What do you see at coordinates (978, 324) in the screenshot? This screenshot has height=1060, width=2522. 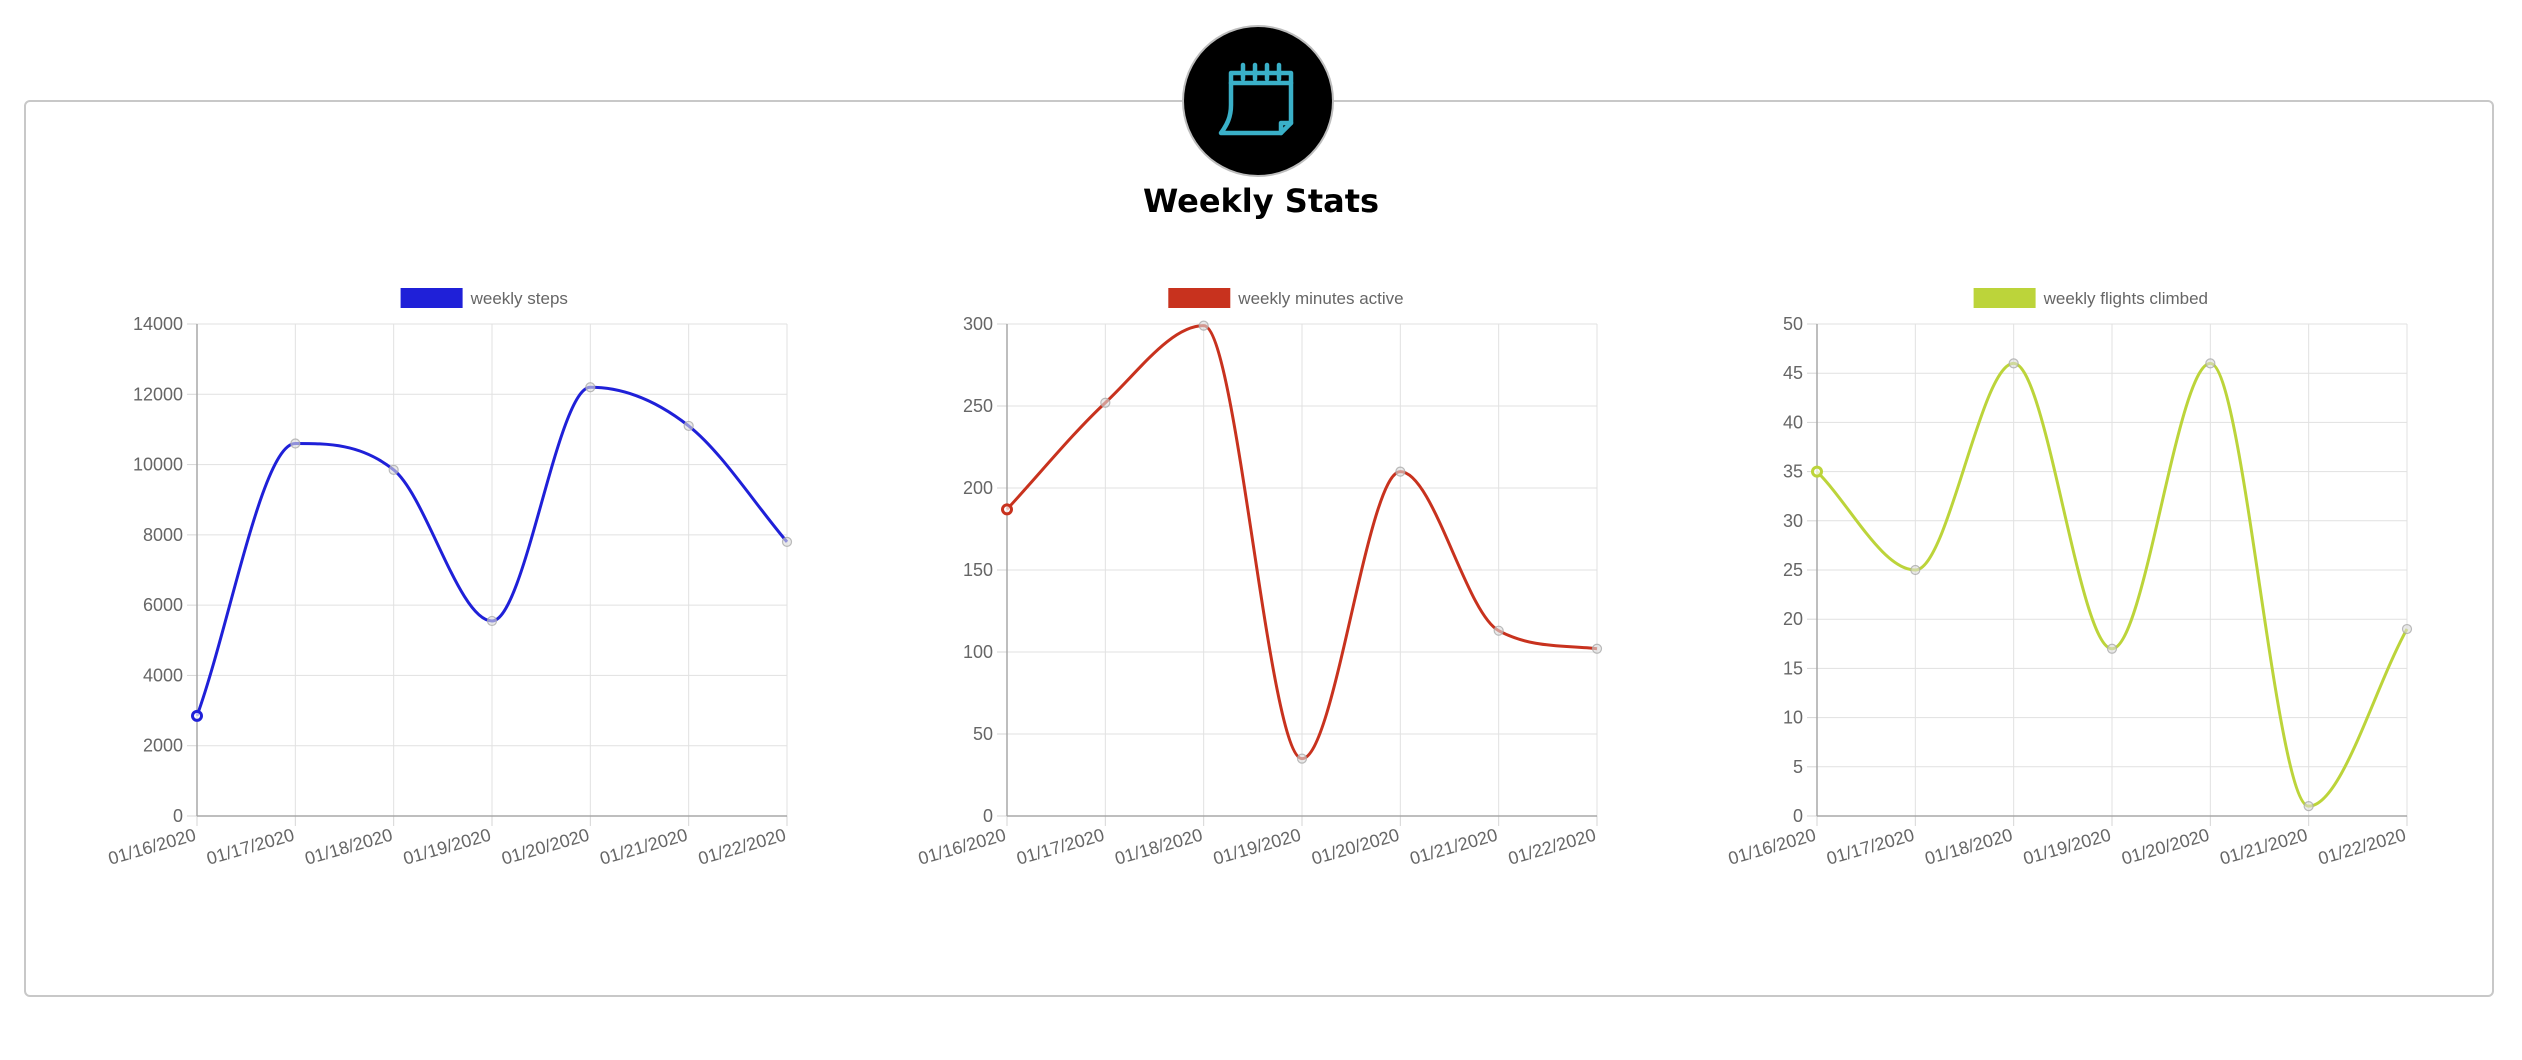 I see `y-tick-label: 300` at bounding box center [978, 324].